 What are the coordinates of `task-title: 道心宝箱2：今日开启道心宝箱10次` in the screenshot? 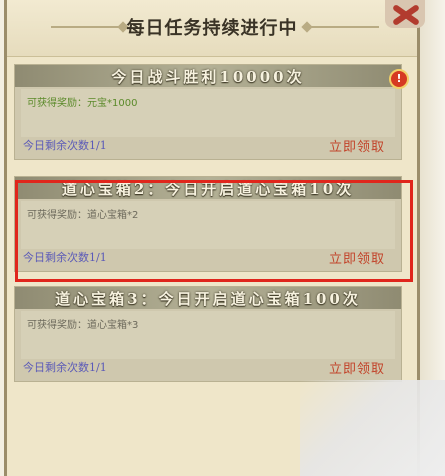 It's located at (208, 189).